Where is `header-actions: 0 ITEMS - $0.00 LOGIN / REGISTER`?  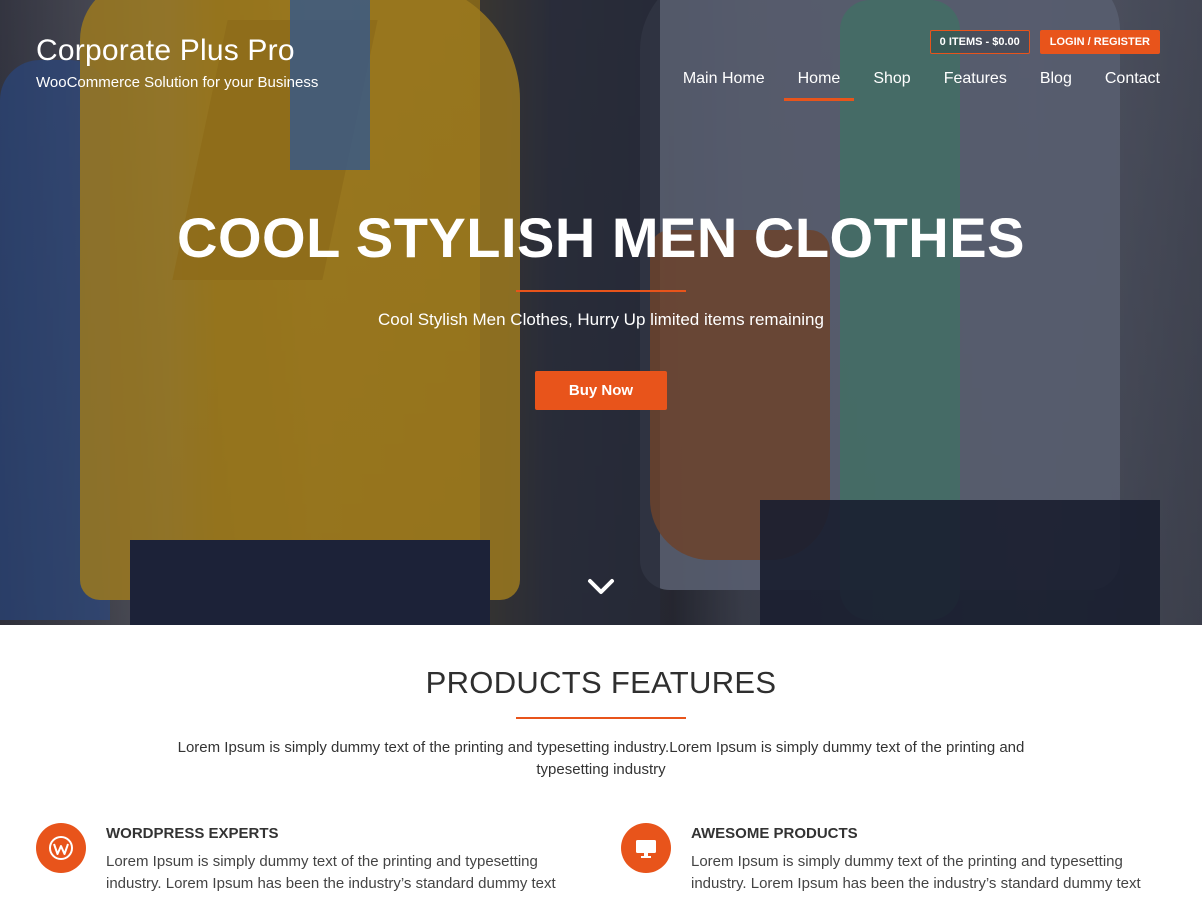 header-actions: 0 ITEMS - $0.00 LOGIN / REGISTER is located at coordinates (1044, 42).